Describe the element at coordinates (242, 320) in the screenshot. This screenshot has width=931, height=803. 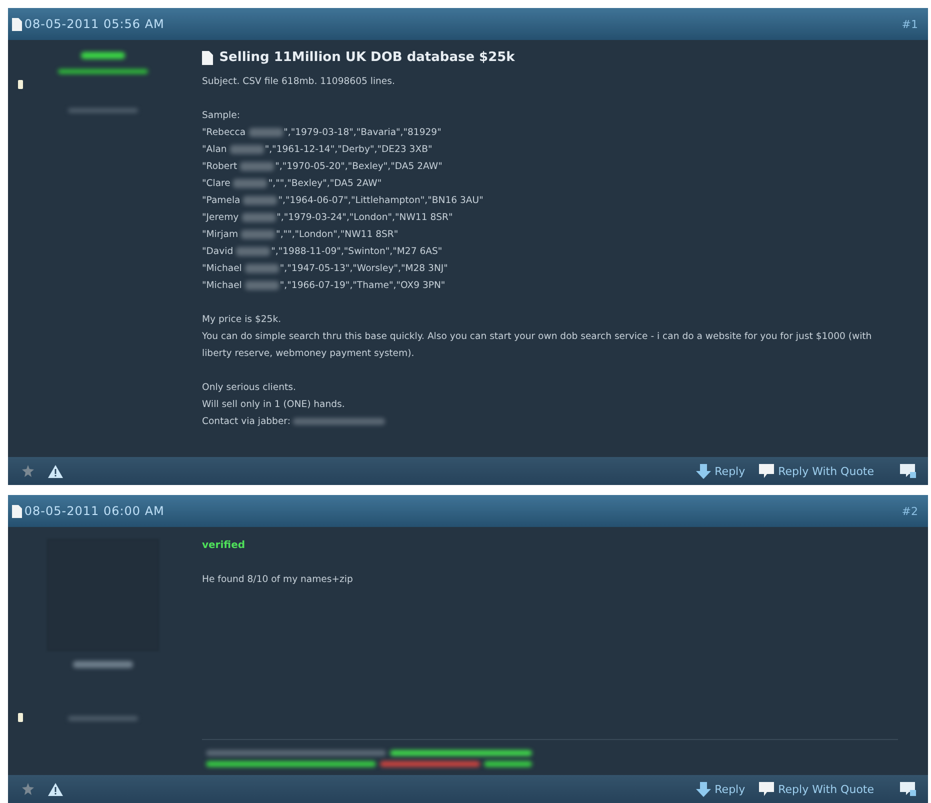
I see `post-text: My price is $25k.` at that location.